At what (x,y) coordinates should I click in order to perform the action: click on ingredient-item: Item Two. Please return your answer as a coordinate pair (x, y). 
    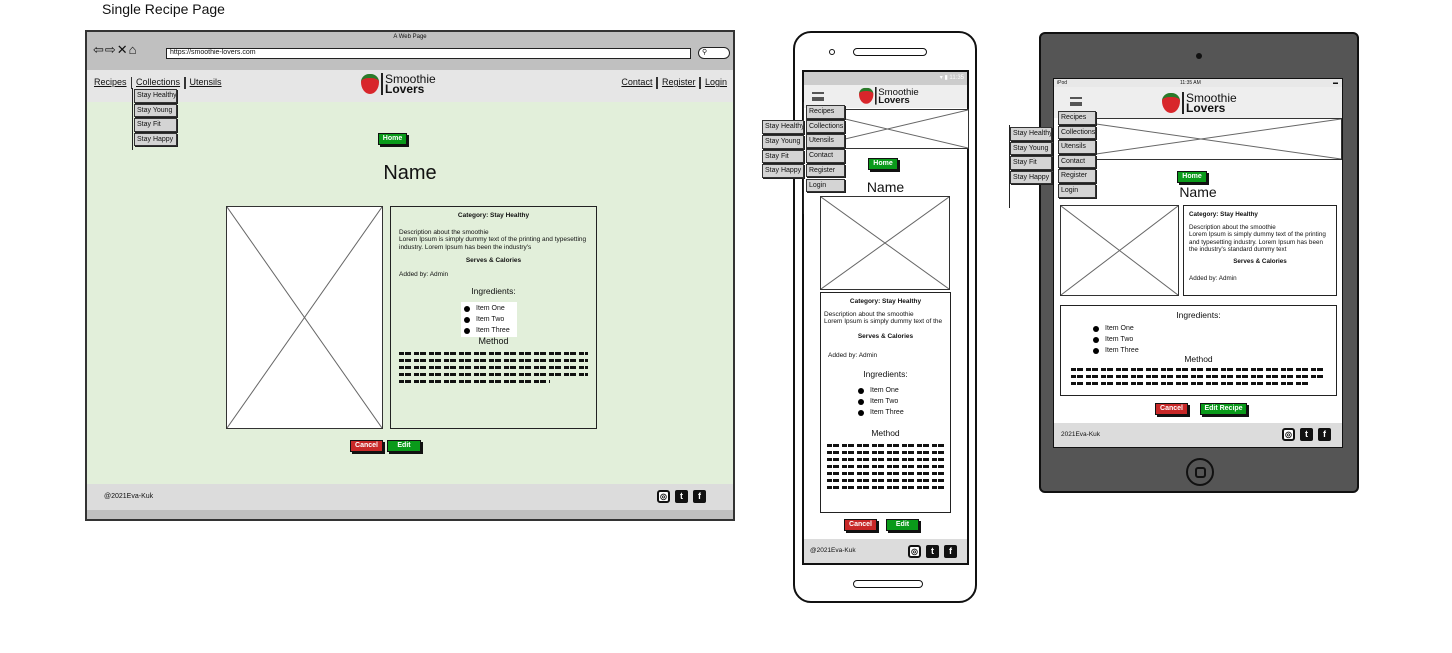
    Looking at the image, I should click on (902, 401).